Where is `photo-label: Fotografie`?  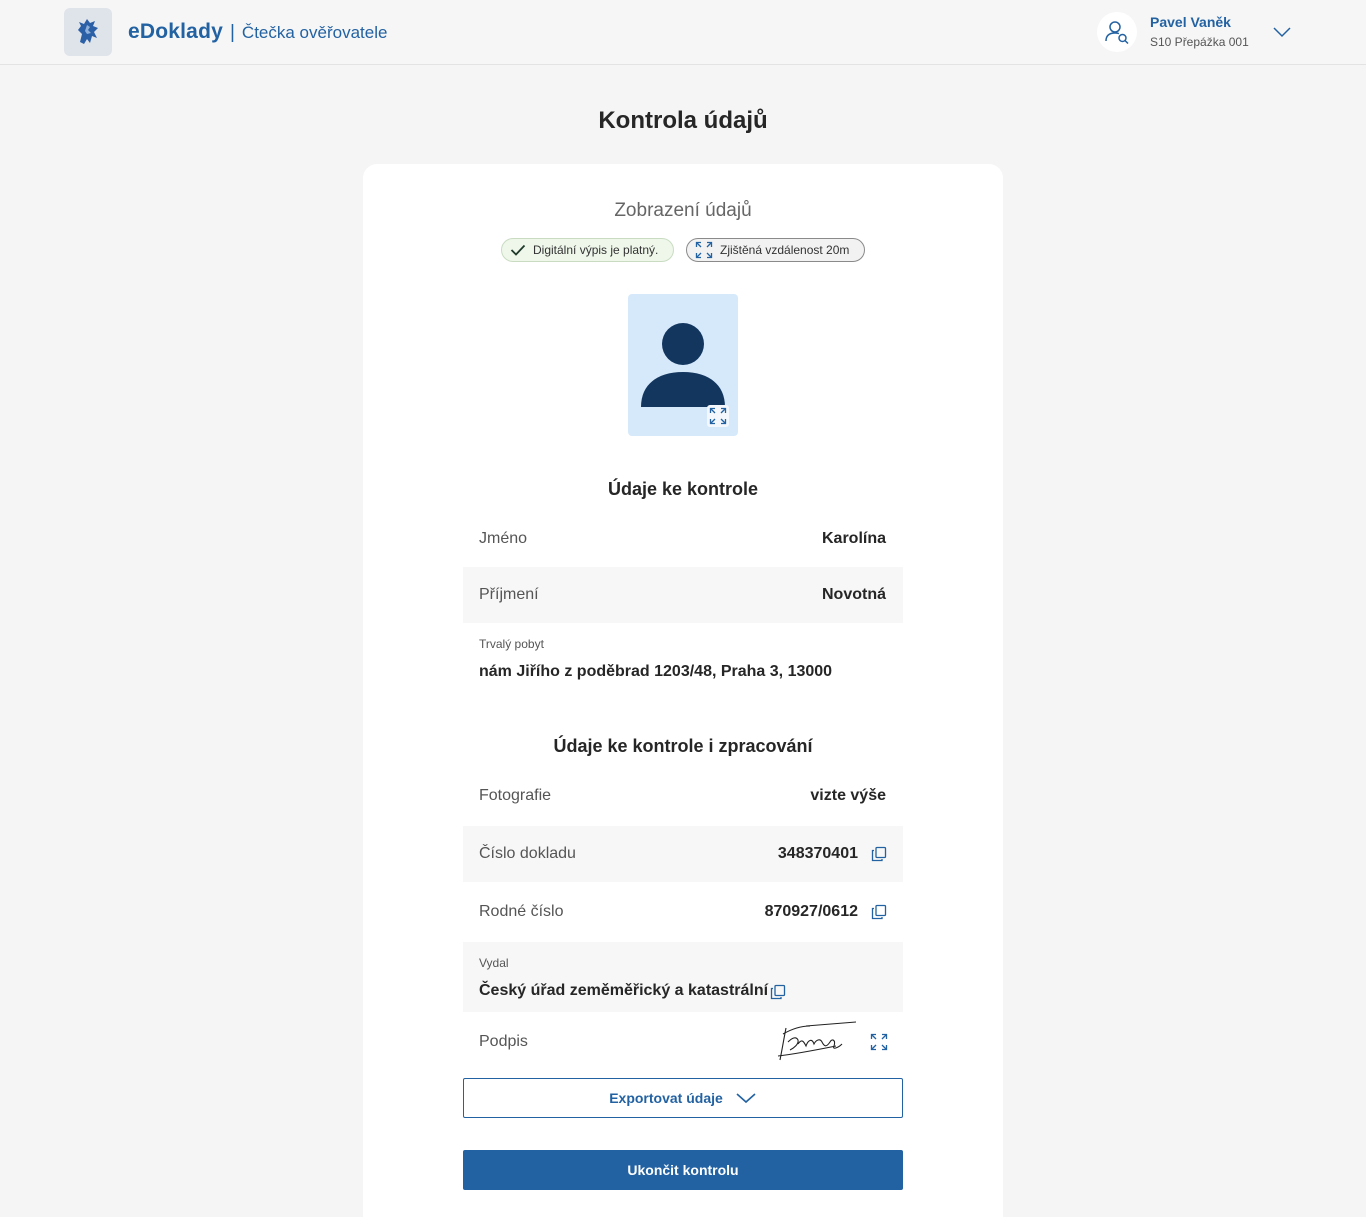 photo-label: Fotografie is located at coordinates (515, 795).